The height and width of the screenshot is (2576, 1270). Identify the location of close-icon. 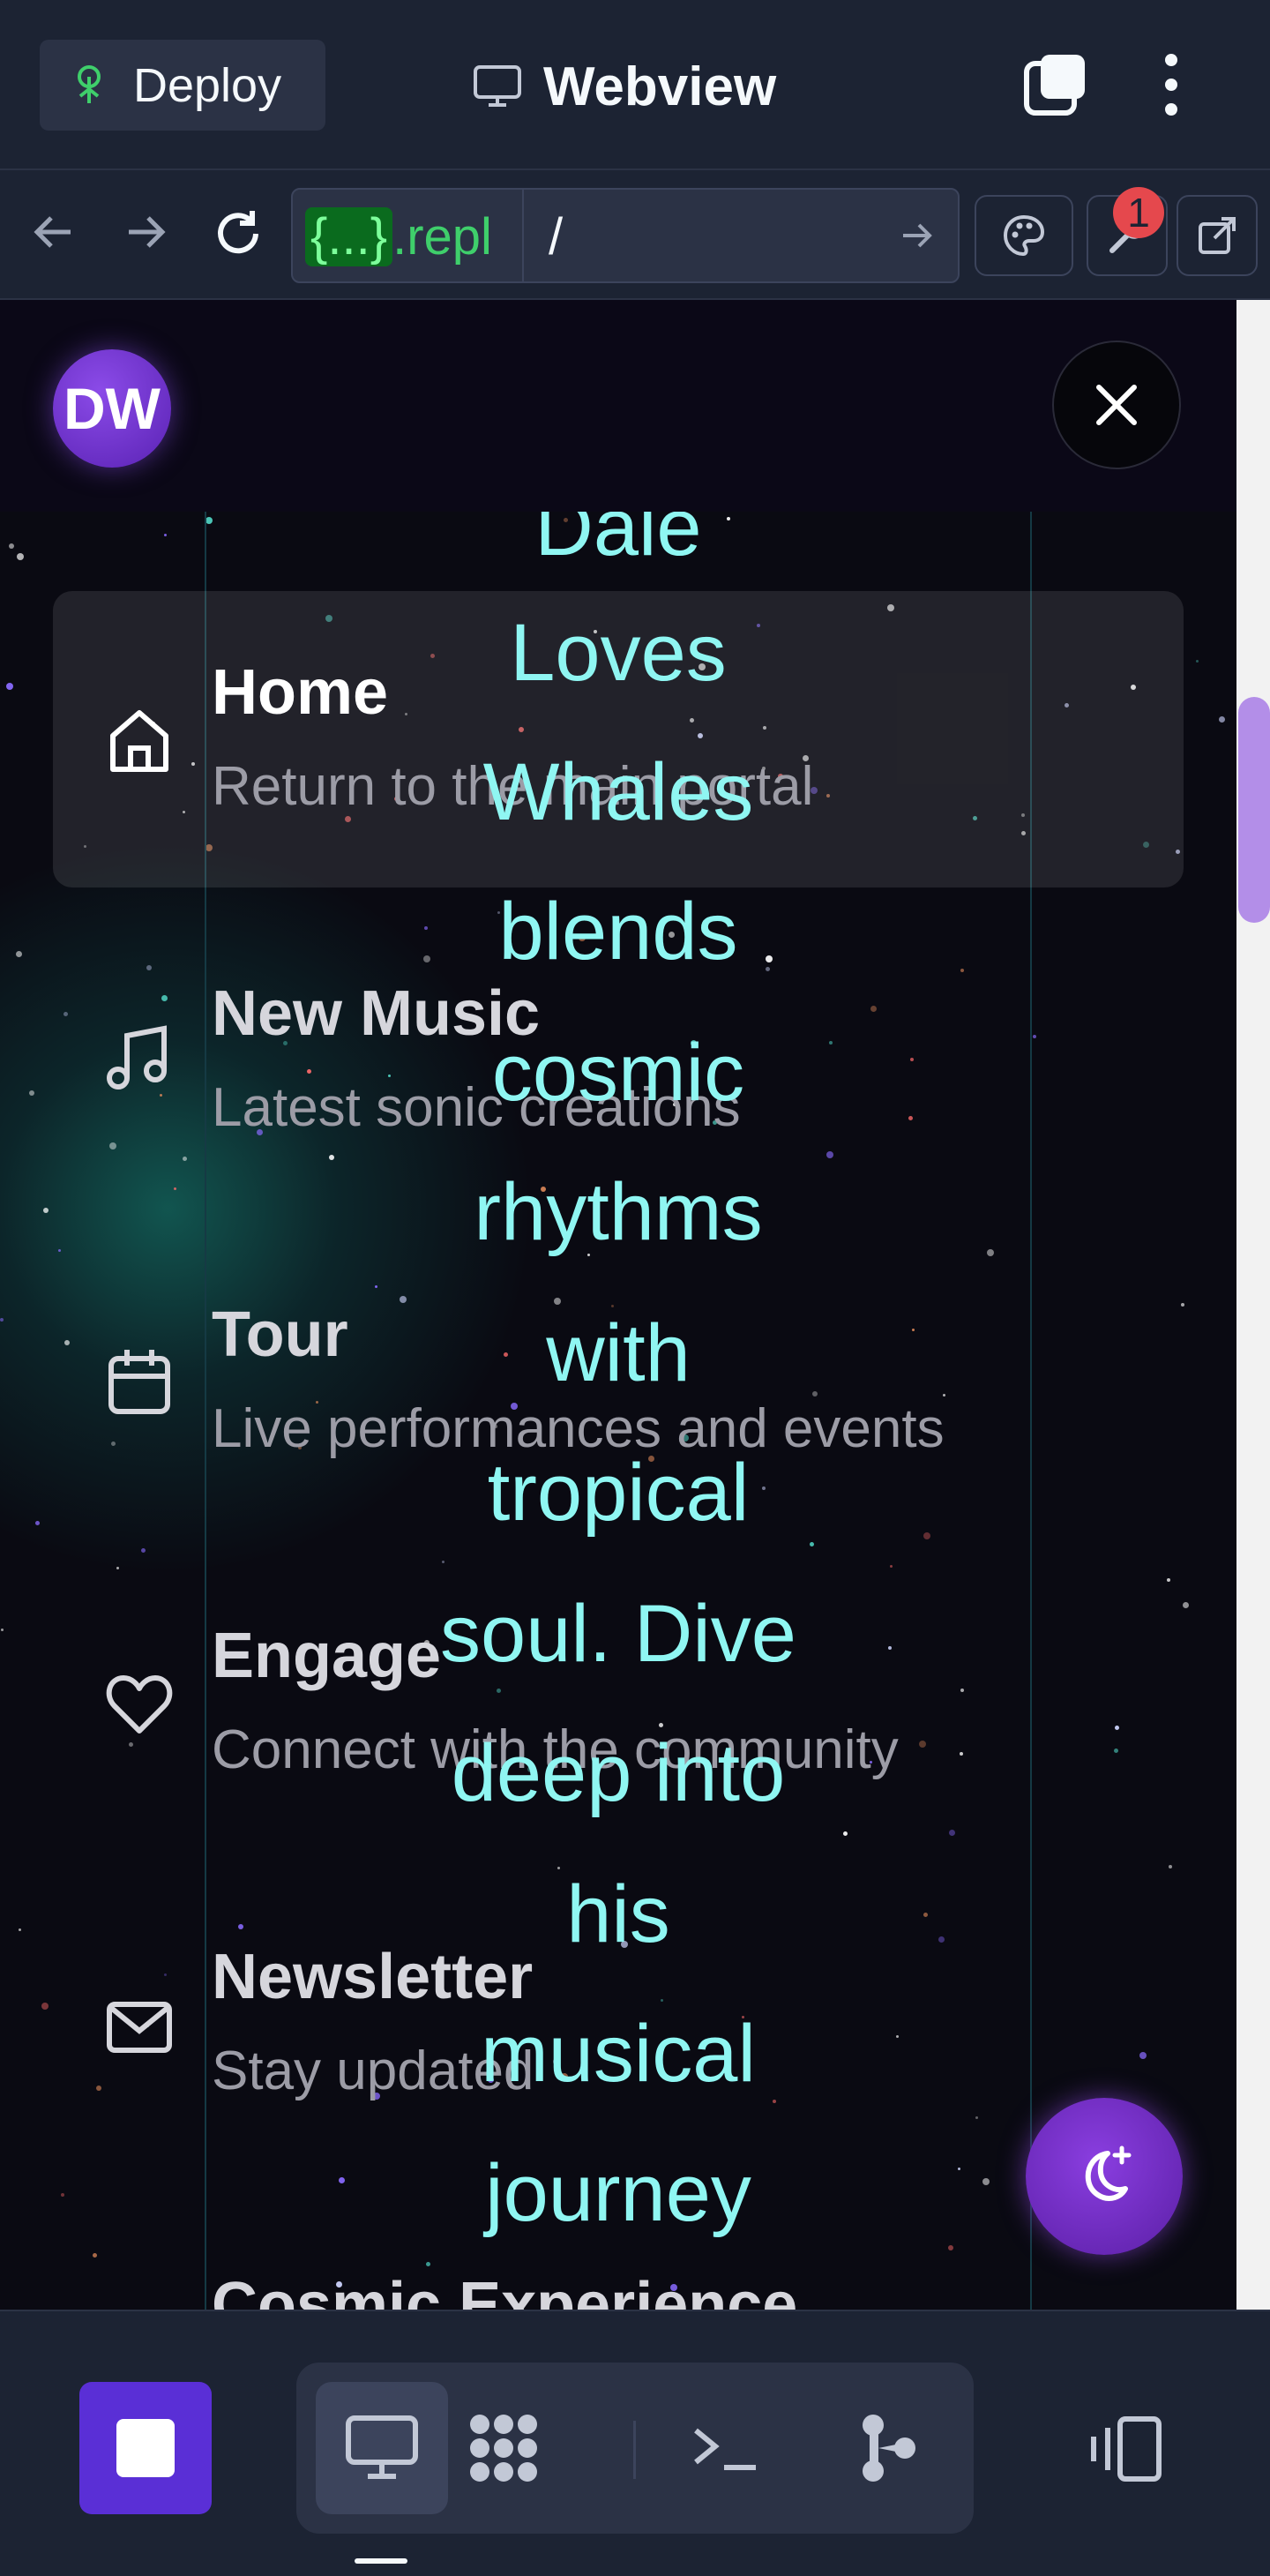
(1116, 405).